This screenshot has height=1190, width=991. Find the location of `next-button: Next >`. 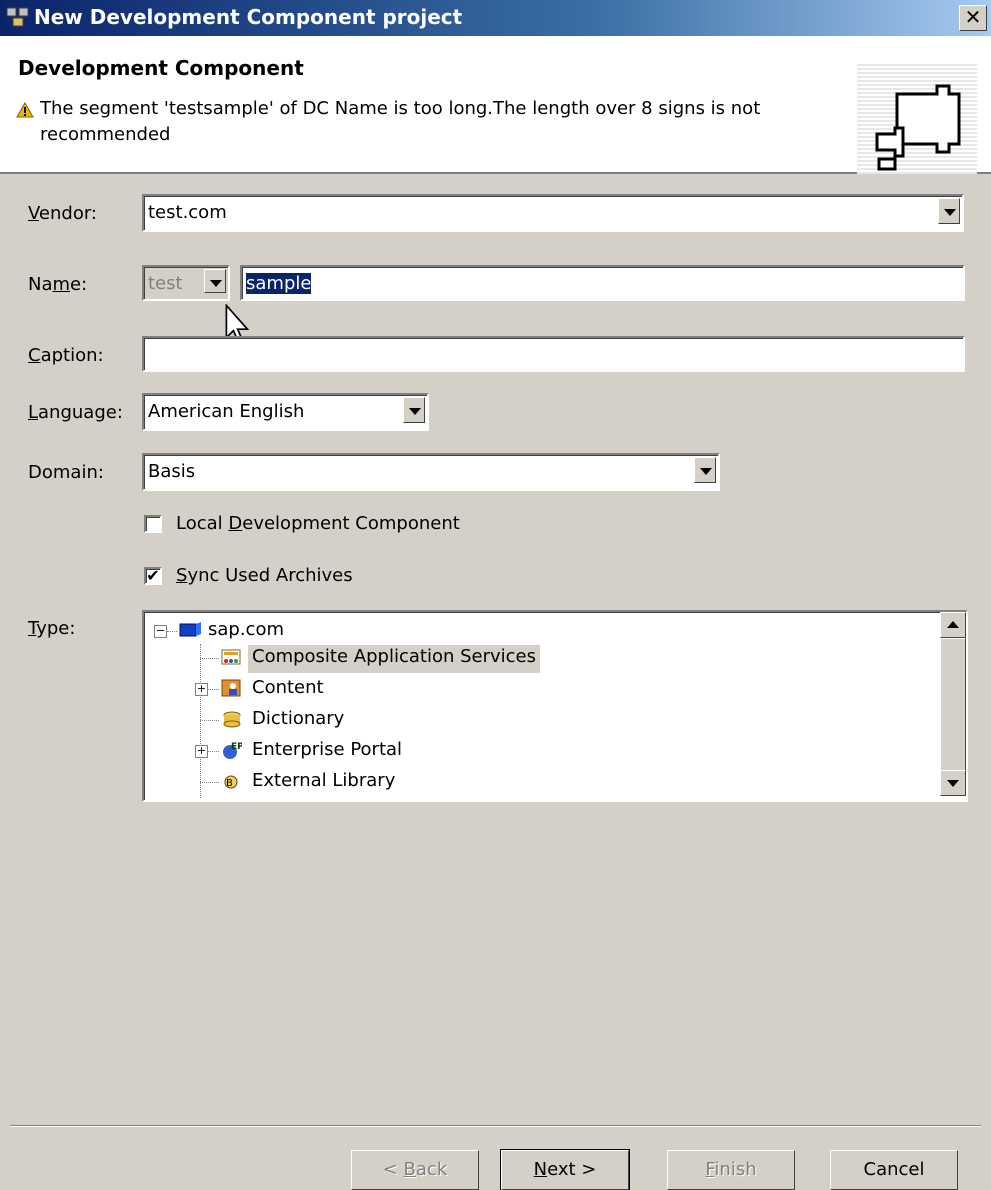

next-button: Next > is located at coordinates (565, 1169).